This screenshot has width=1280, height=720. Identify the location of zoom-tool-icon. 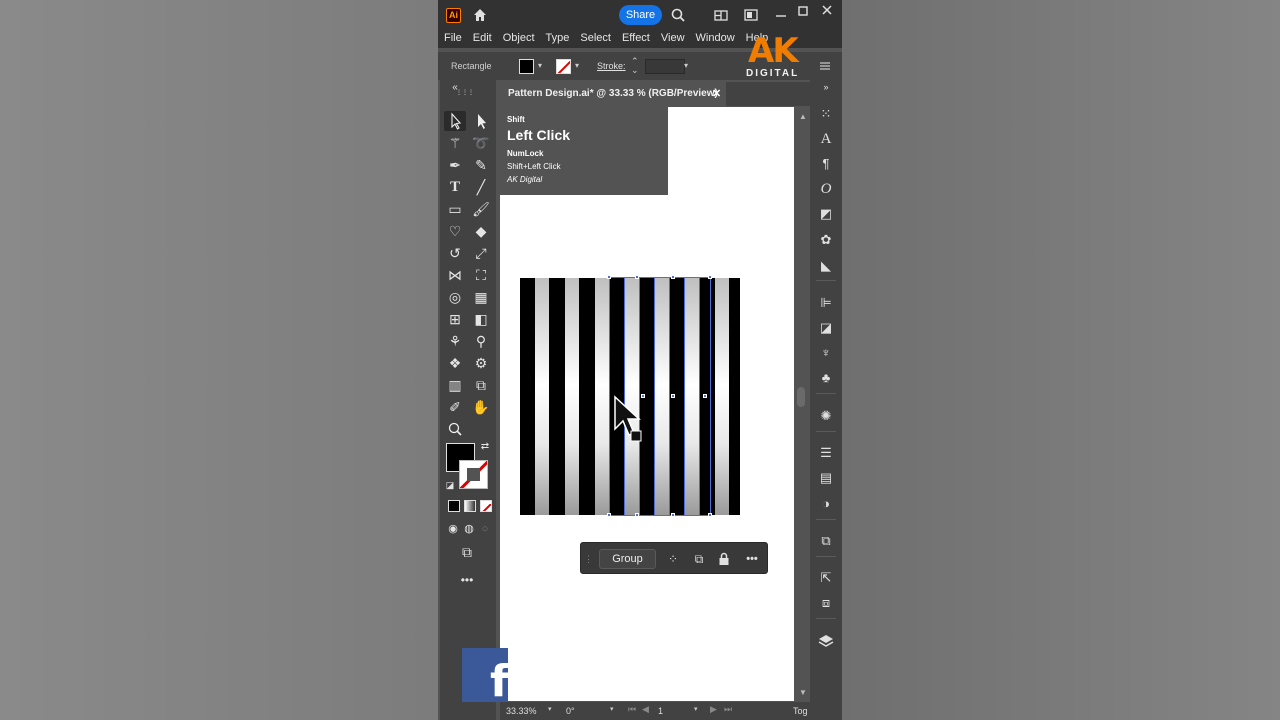
(455, 429).